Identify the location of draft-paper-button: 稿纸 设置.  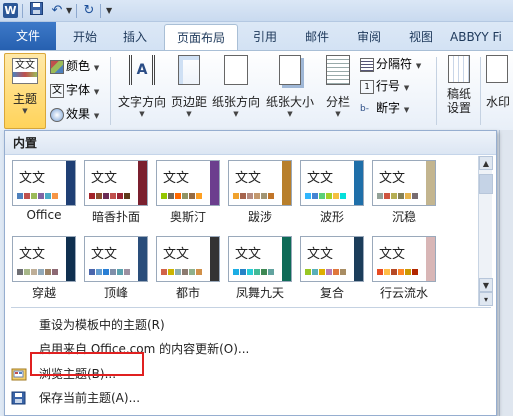
(459, 85).